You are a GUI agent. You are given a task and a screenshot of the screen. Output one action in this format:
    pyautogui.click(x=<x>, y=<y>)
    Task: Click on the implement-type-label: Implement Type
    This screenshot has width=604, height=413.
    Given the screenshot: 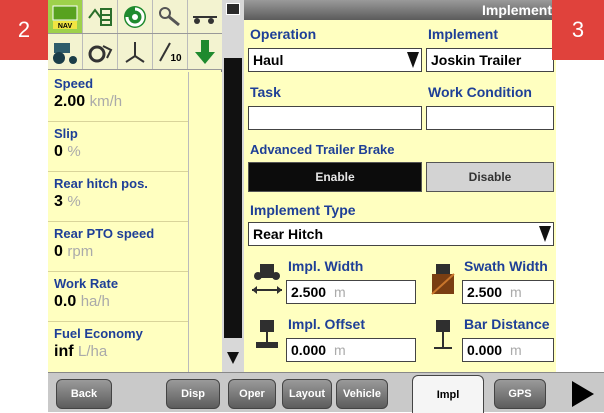 What is the action you would take?
    pyautogui.click(x=303, y=210)
    